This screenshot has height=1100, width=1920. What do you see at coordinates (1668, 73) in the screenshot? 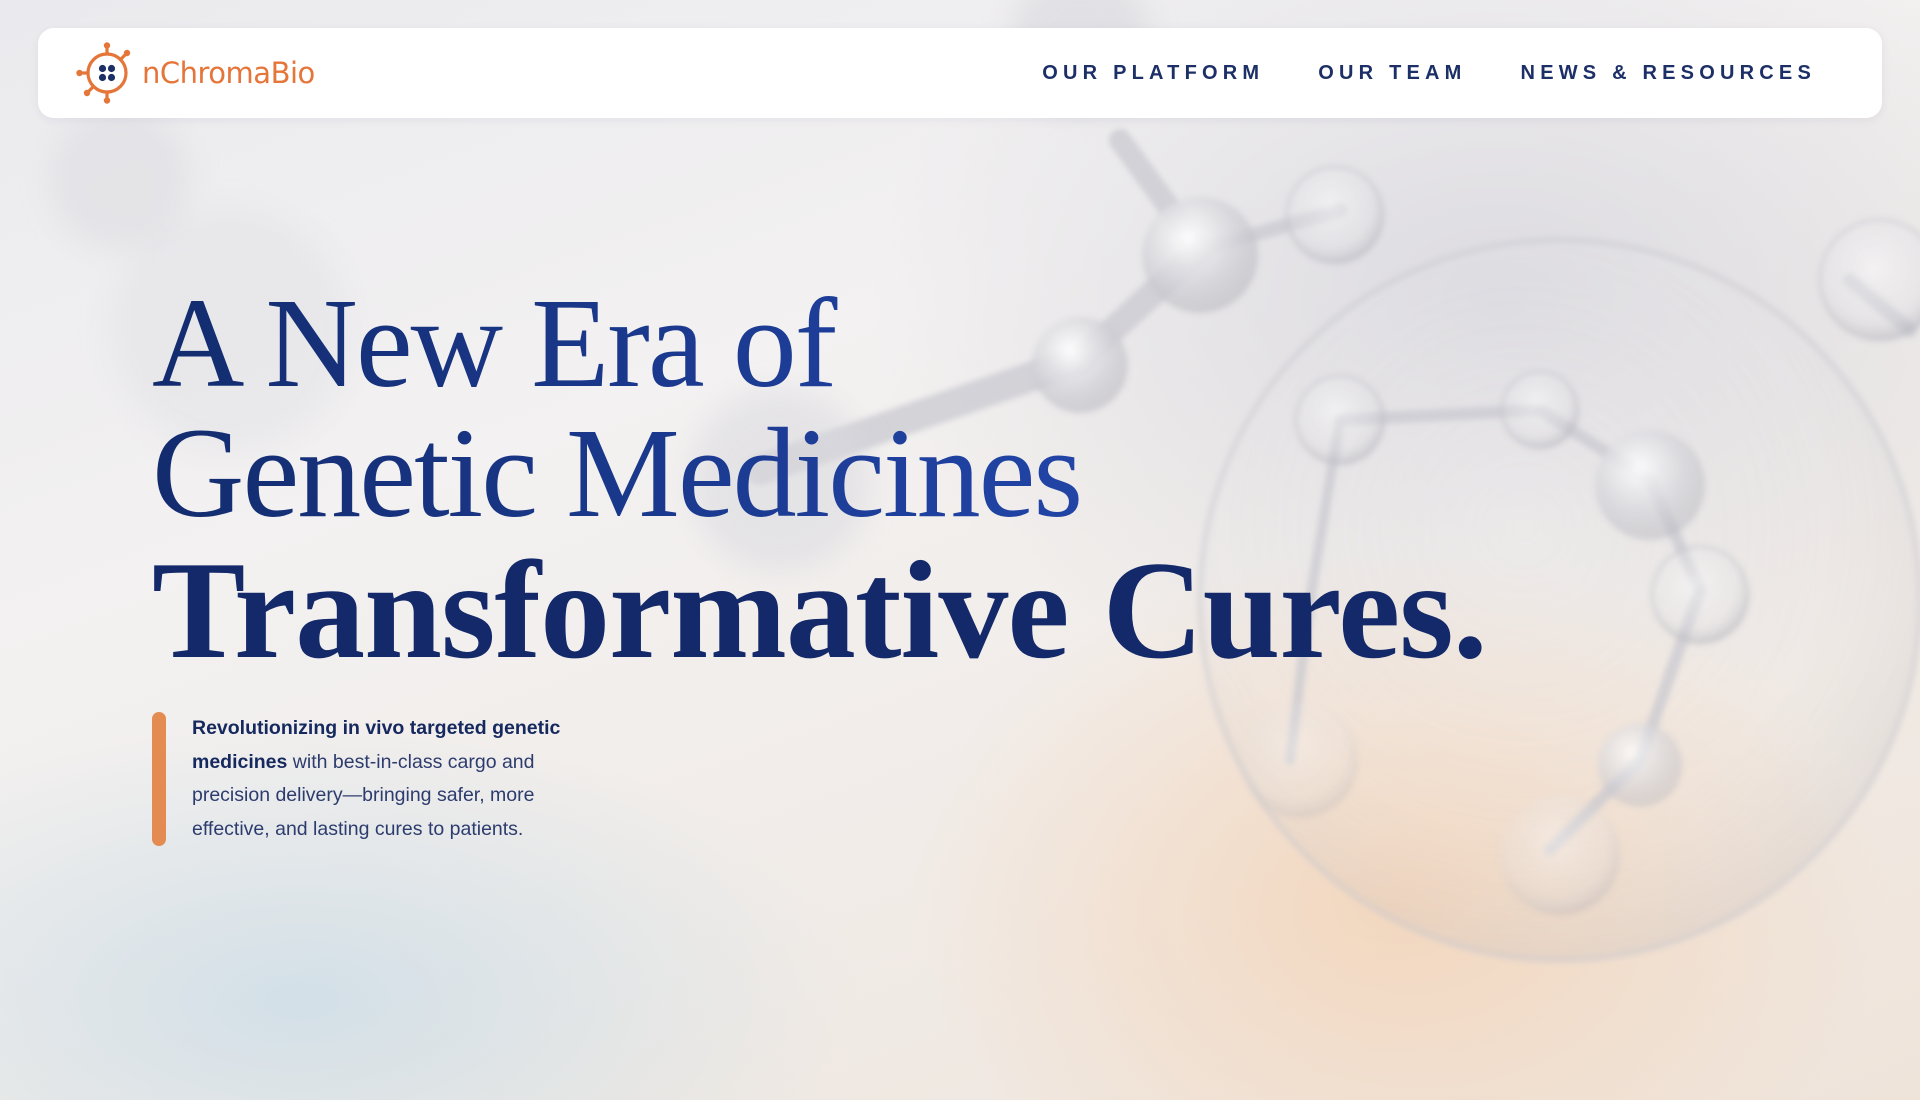
I see `nav-link-news-resources: NEWS & RESOURCES` at bounding box center [1668, 73].